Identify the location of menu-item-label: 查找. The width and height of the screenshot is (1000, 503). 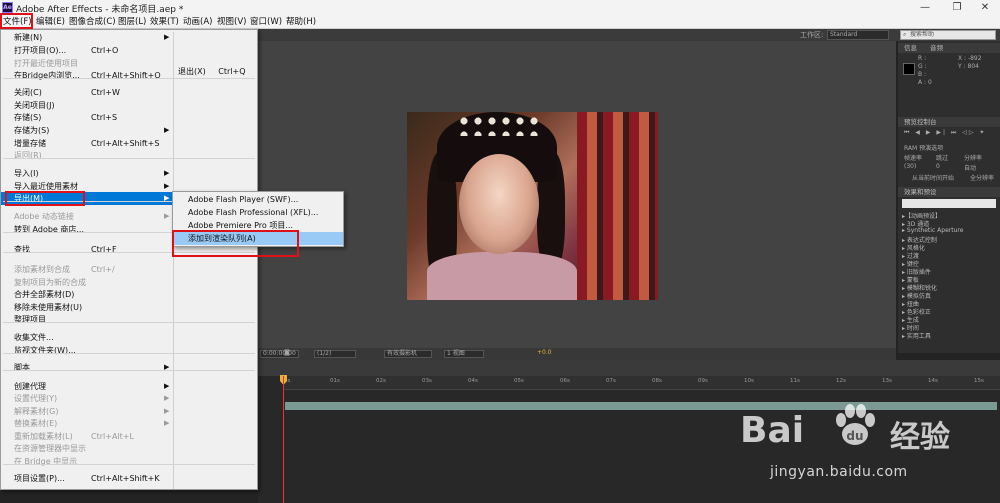
(22, 249).